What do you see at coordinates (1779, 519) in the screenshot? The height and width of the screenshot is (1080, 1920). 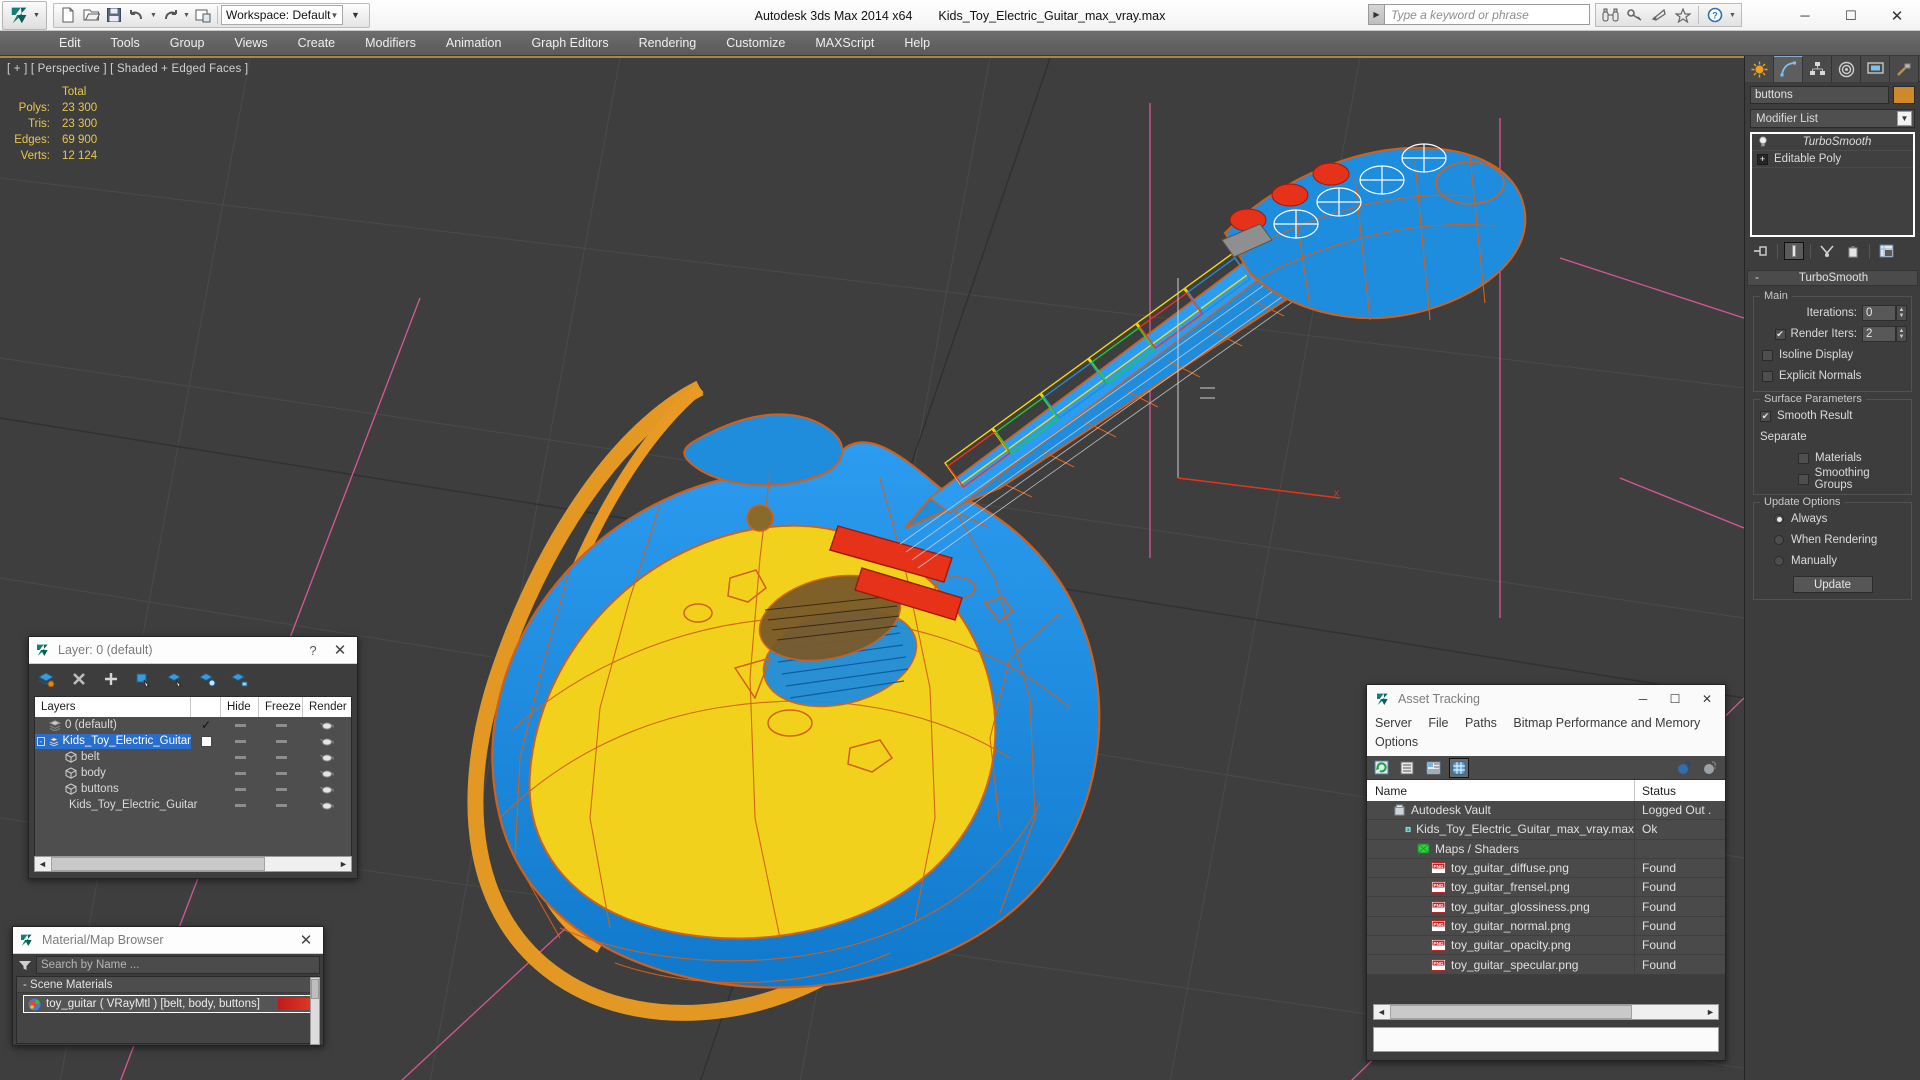 I see `update-always-radio` at bounding box center [1779, 519].